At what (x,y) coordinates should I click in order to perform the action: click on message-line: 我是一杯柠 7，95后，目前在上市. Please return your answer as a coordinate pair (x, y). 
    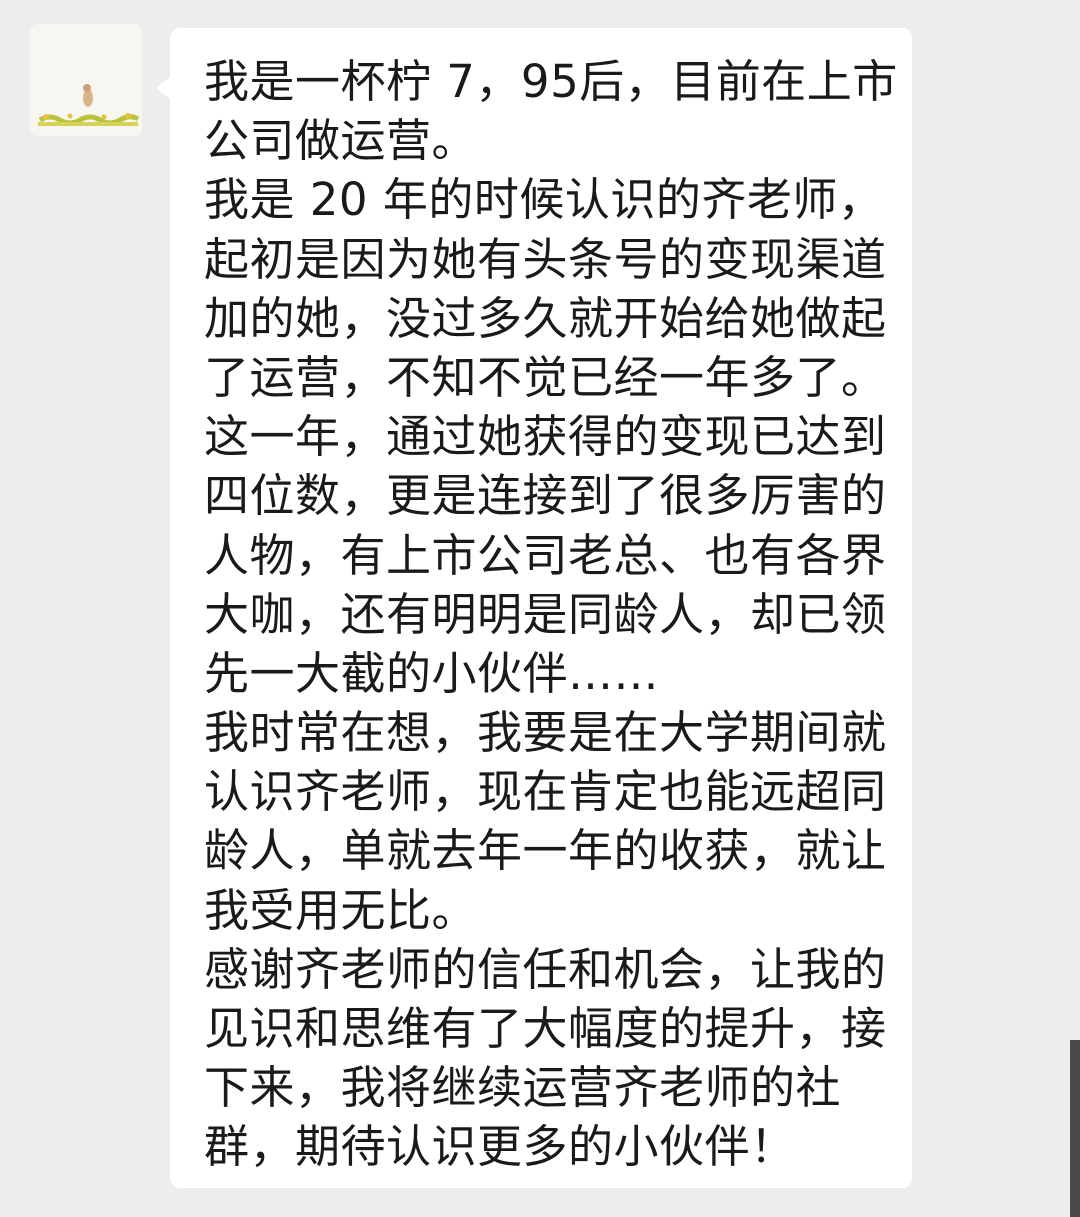
    Looking at the image, I should click on (551, 81).